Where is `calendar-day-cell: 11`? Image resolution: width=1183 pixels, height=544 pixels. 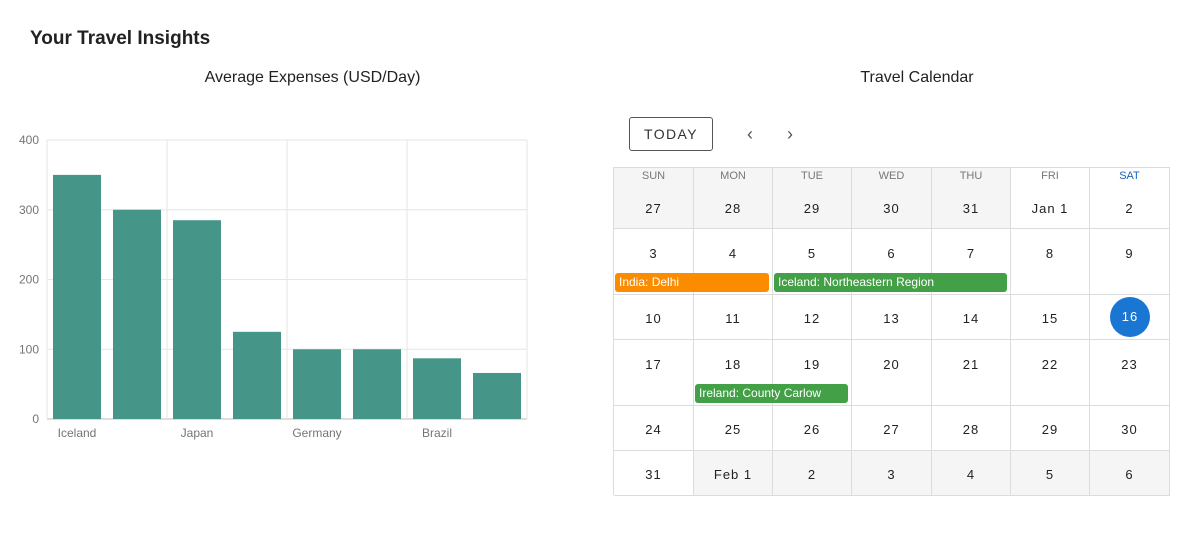
calendar-day-cell: 11 is located at coordinates (733, 317).